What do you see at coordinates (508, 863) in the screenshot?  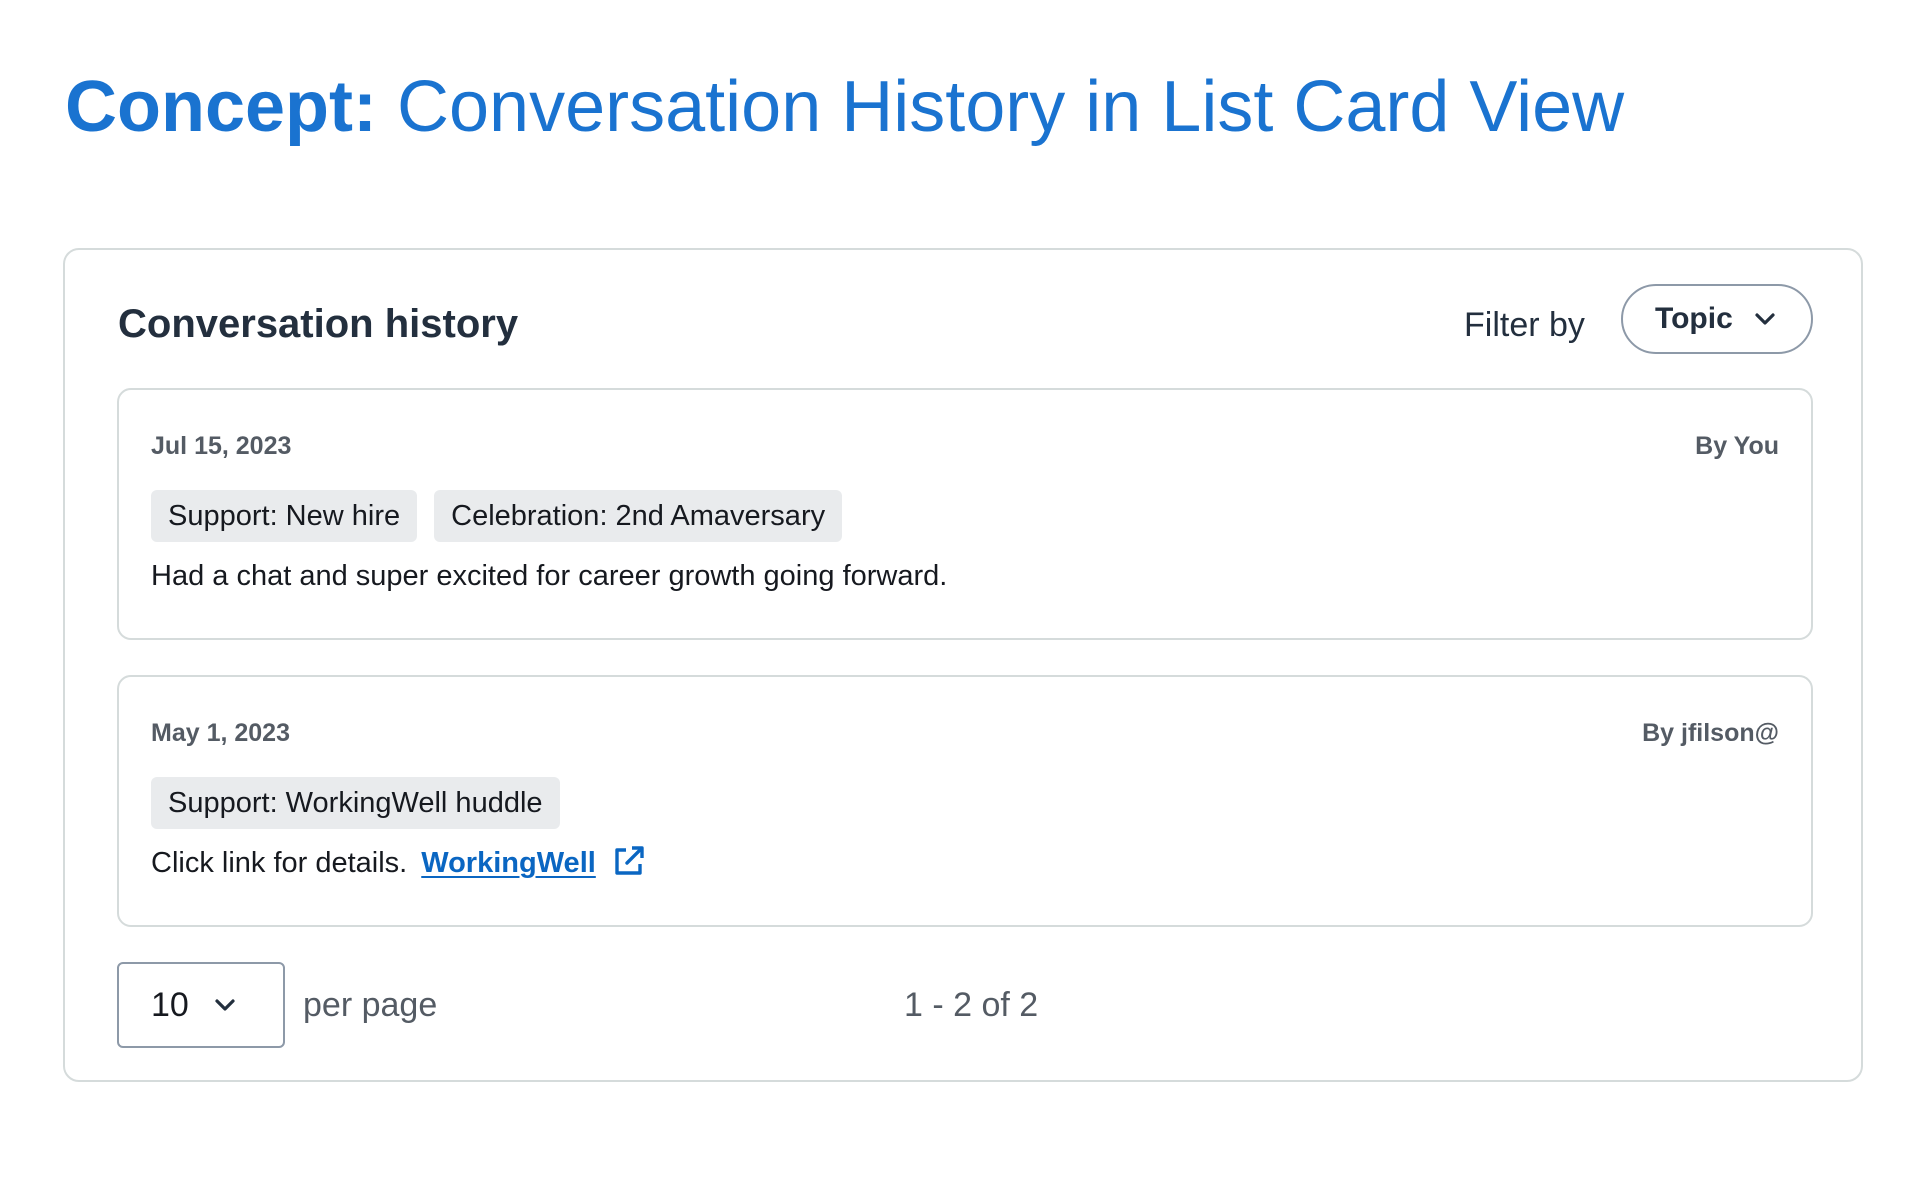 I see `workingwell-link: WorkingWell` at bounding box center [508, 863].